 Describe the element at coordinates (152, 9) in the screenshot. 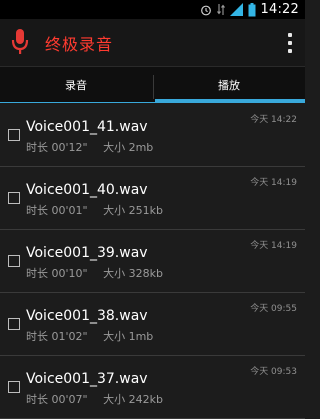

I see `status-bar: 14:22` at that location.